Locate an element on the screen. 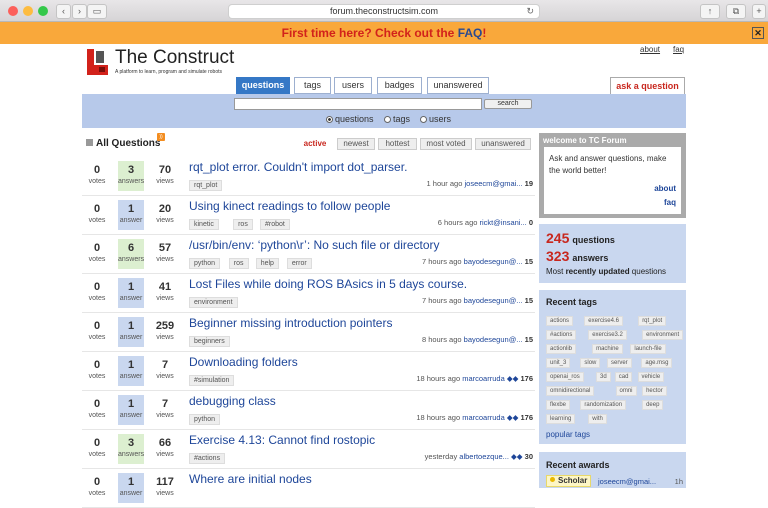 This screenshot has height=508, width=768. share-icon: ↑ is located at coordinates (710, 11).